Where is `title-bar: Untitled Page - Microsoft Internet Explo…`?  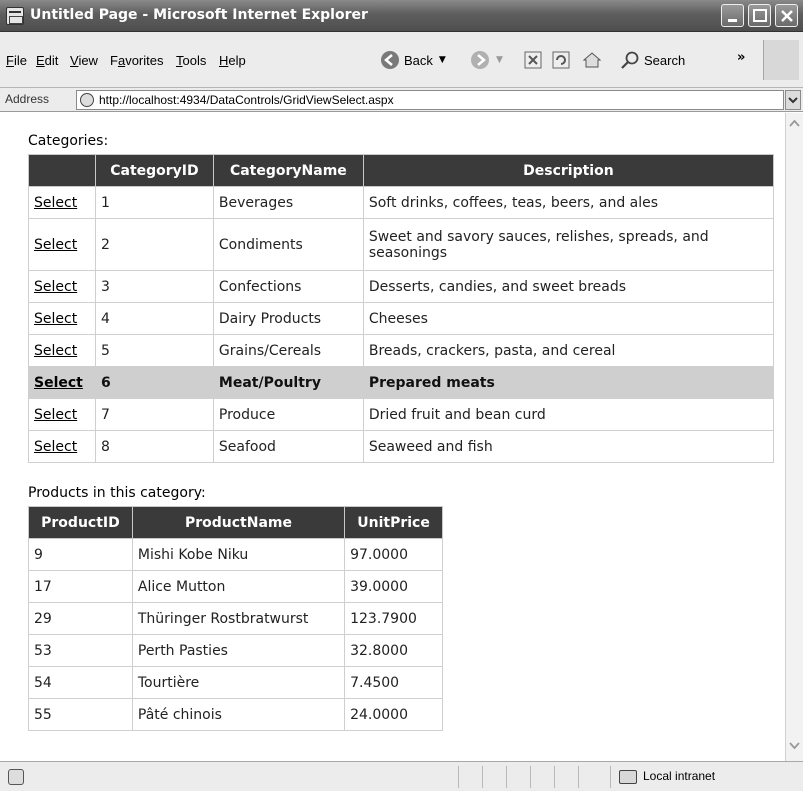 title-bar: Untitled Page - Microsoft Internet Explo… is located at coordinates (401, 16).